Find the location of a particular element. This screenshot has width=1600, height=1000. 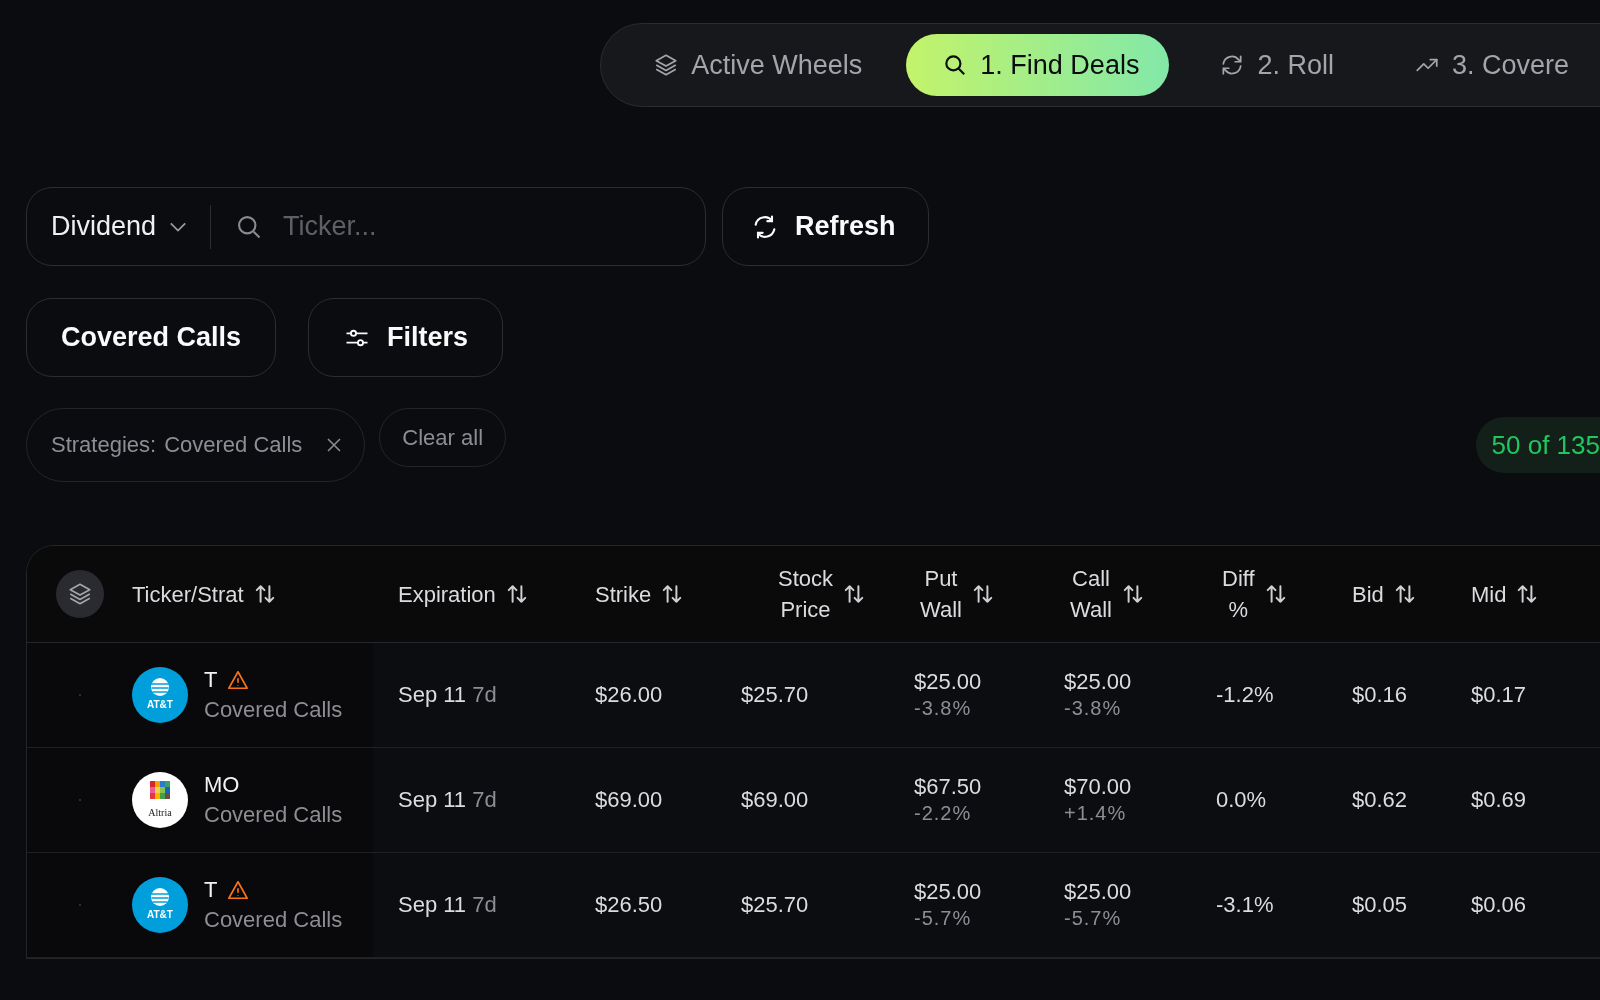

filter-value: Covered Calls is located at coordinates (233, 445).